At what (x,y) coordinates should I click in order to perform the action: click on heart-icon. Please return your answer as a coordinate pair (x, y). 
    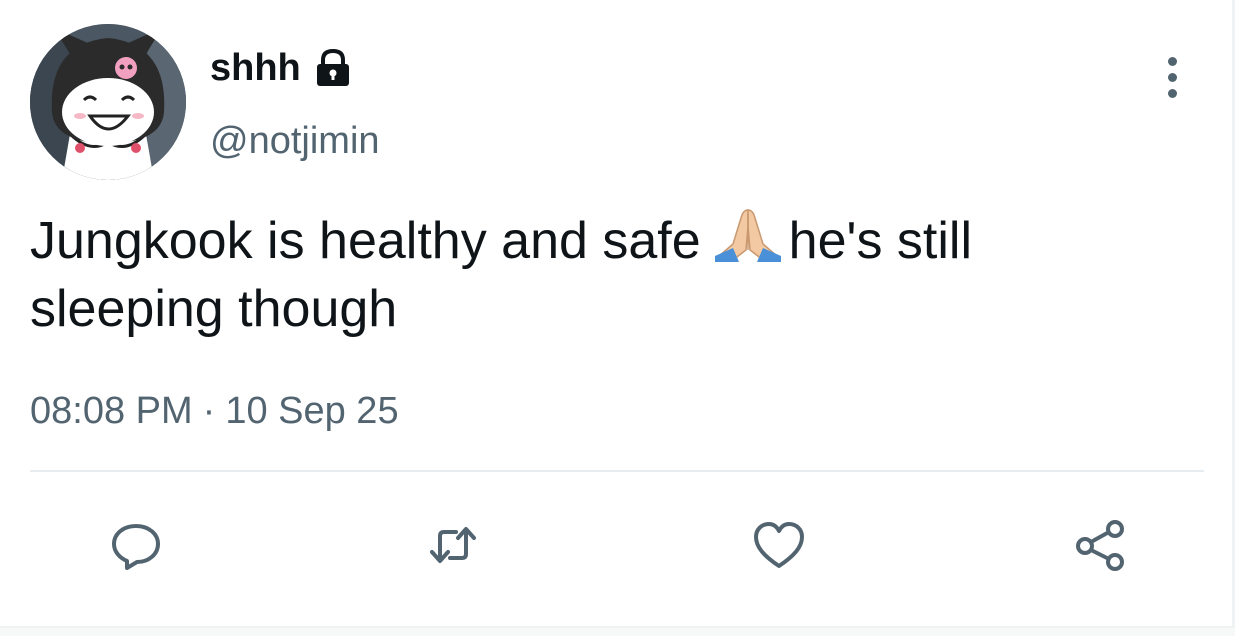
    Looking at the image, I should click on (779, 545).